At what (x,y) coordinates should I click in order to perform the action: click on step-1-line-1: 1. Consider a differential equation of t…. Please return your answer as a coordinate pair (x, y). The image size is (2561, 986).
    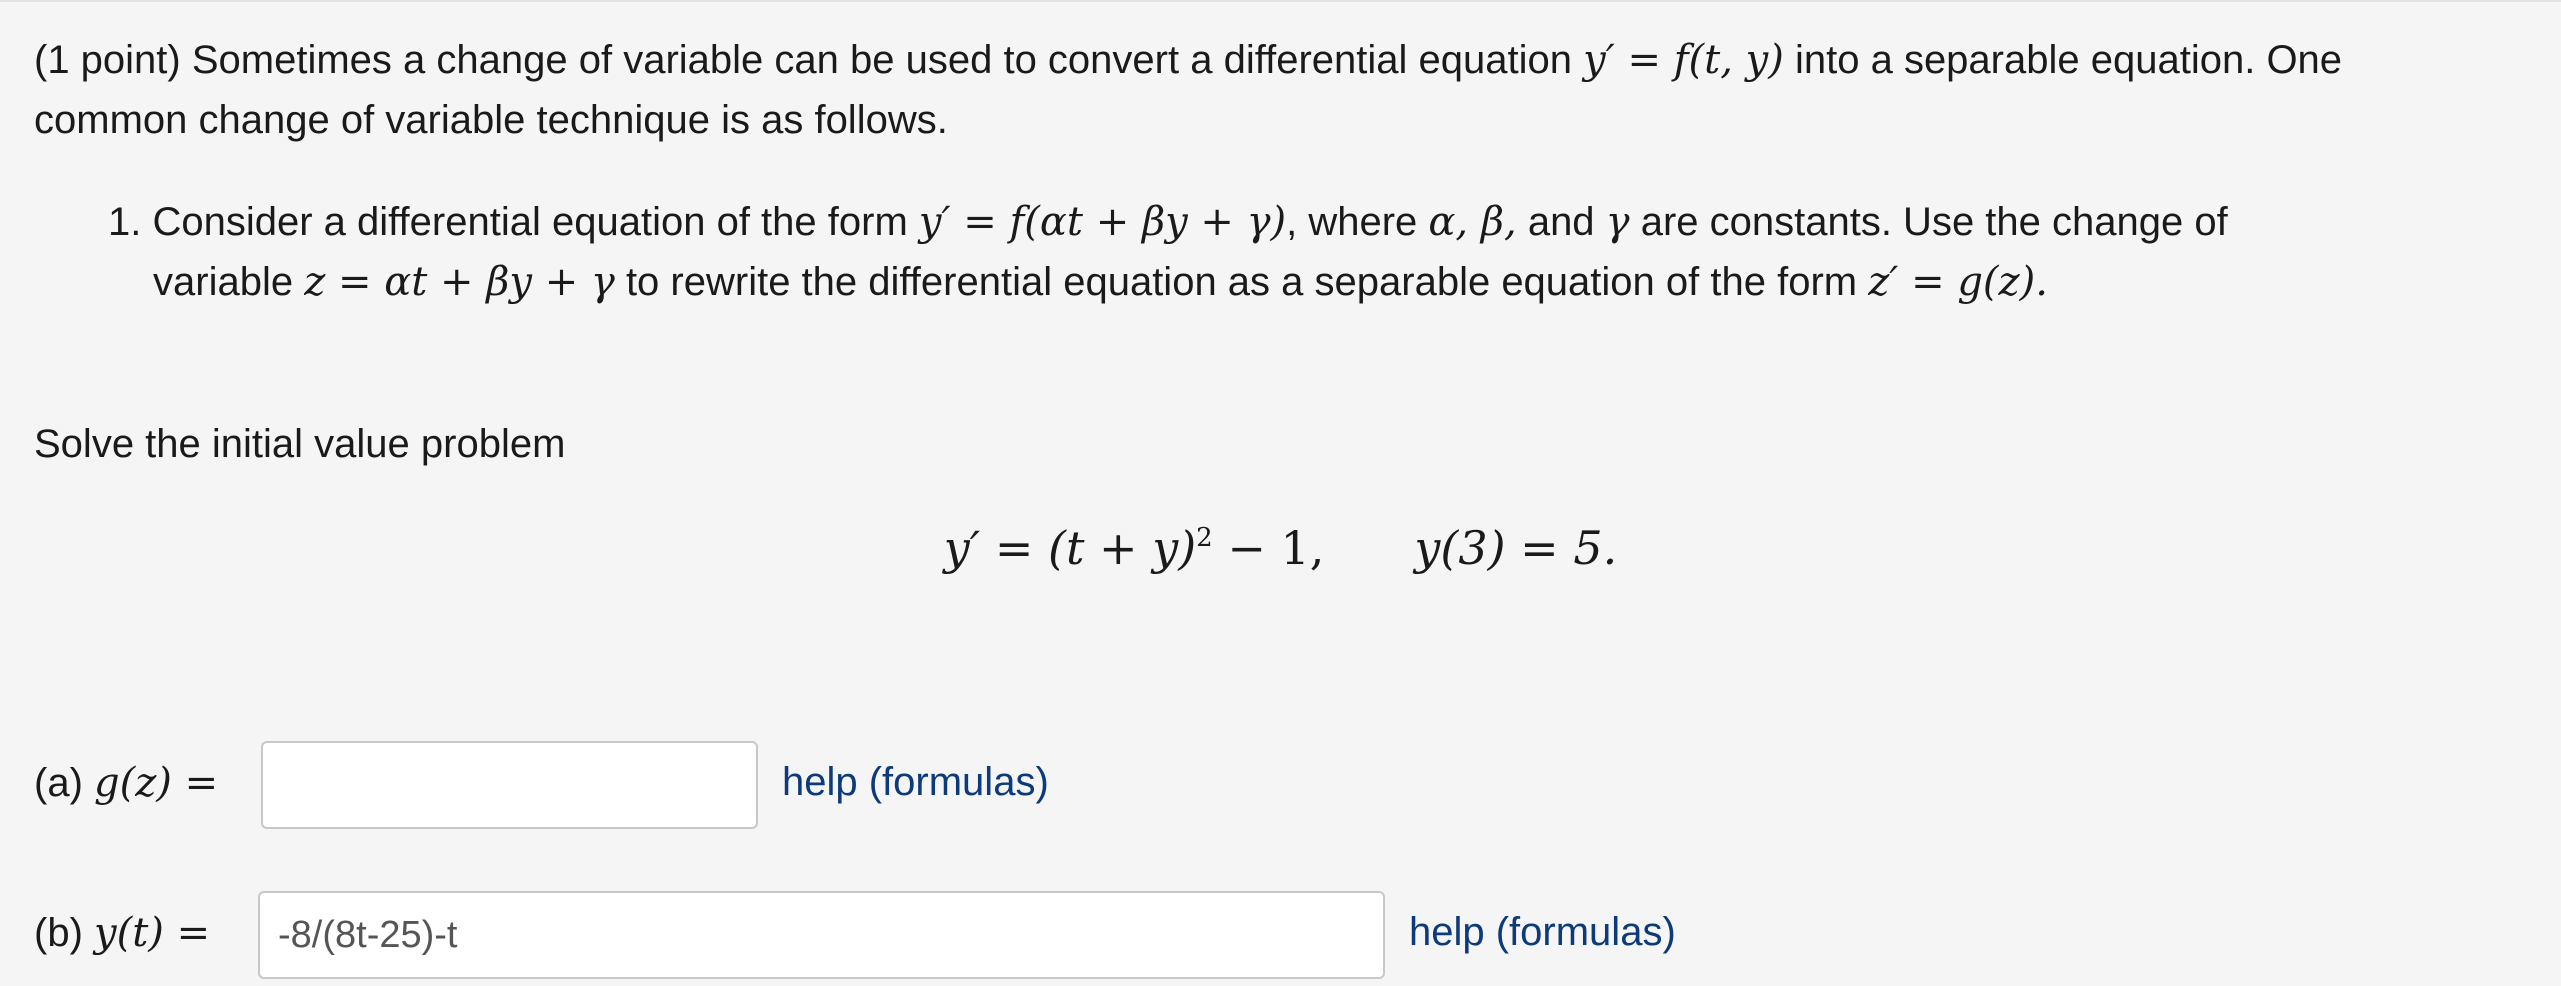
    Looking at the image, I should click on (1168, 222).